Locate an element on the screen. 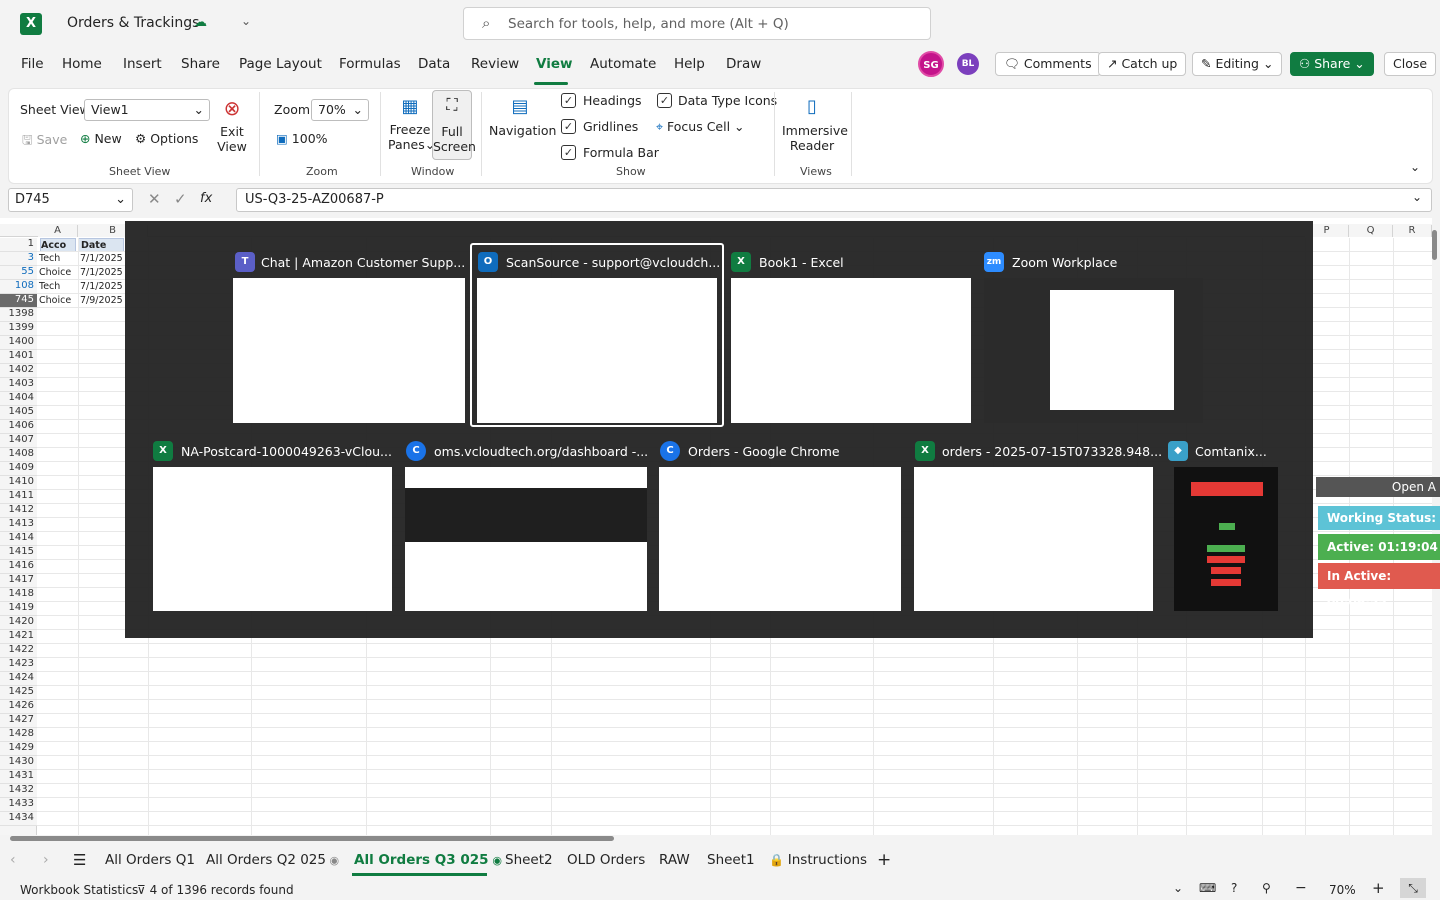 Image resolution: width=1440 pixels, height=900 pixels. zoom-100-button: ▣ 100% is located at coordinates (302, 138).